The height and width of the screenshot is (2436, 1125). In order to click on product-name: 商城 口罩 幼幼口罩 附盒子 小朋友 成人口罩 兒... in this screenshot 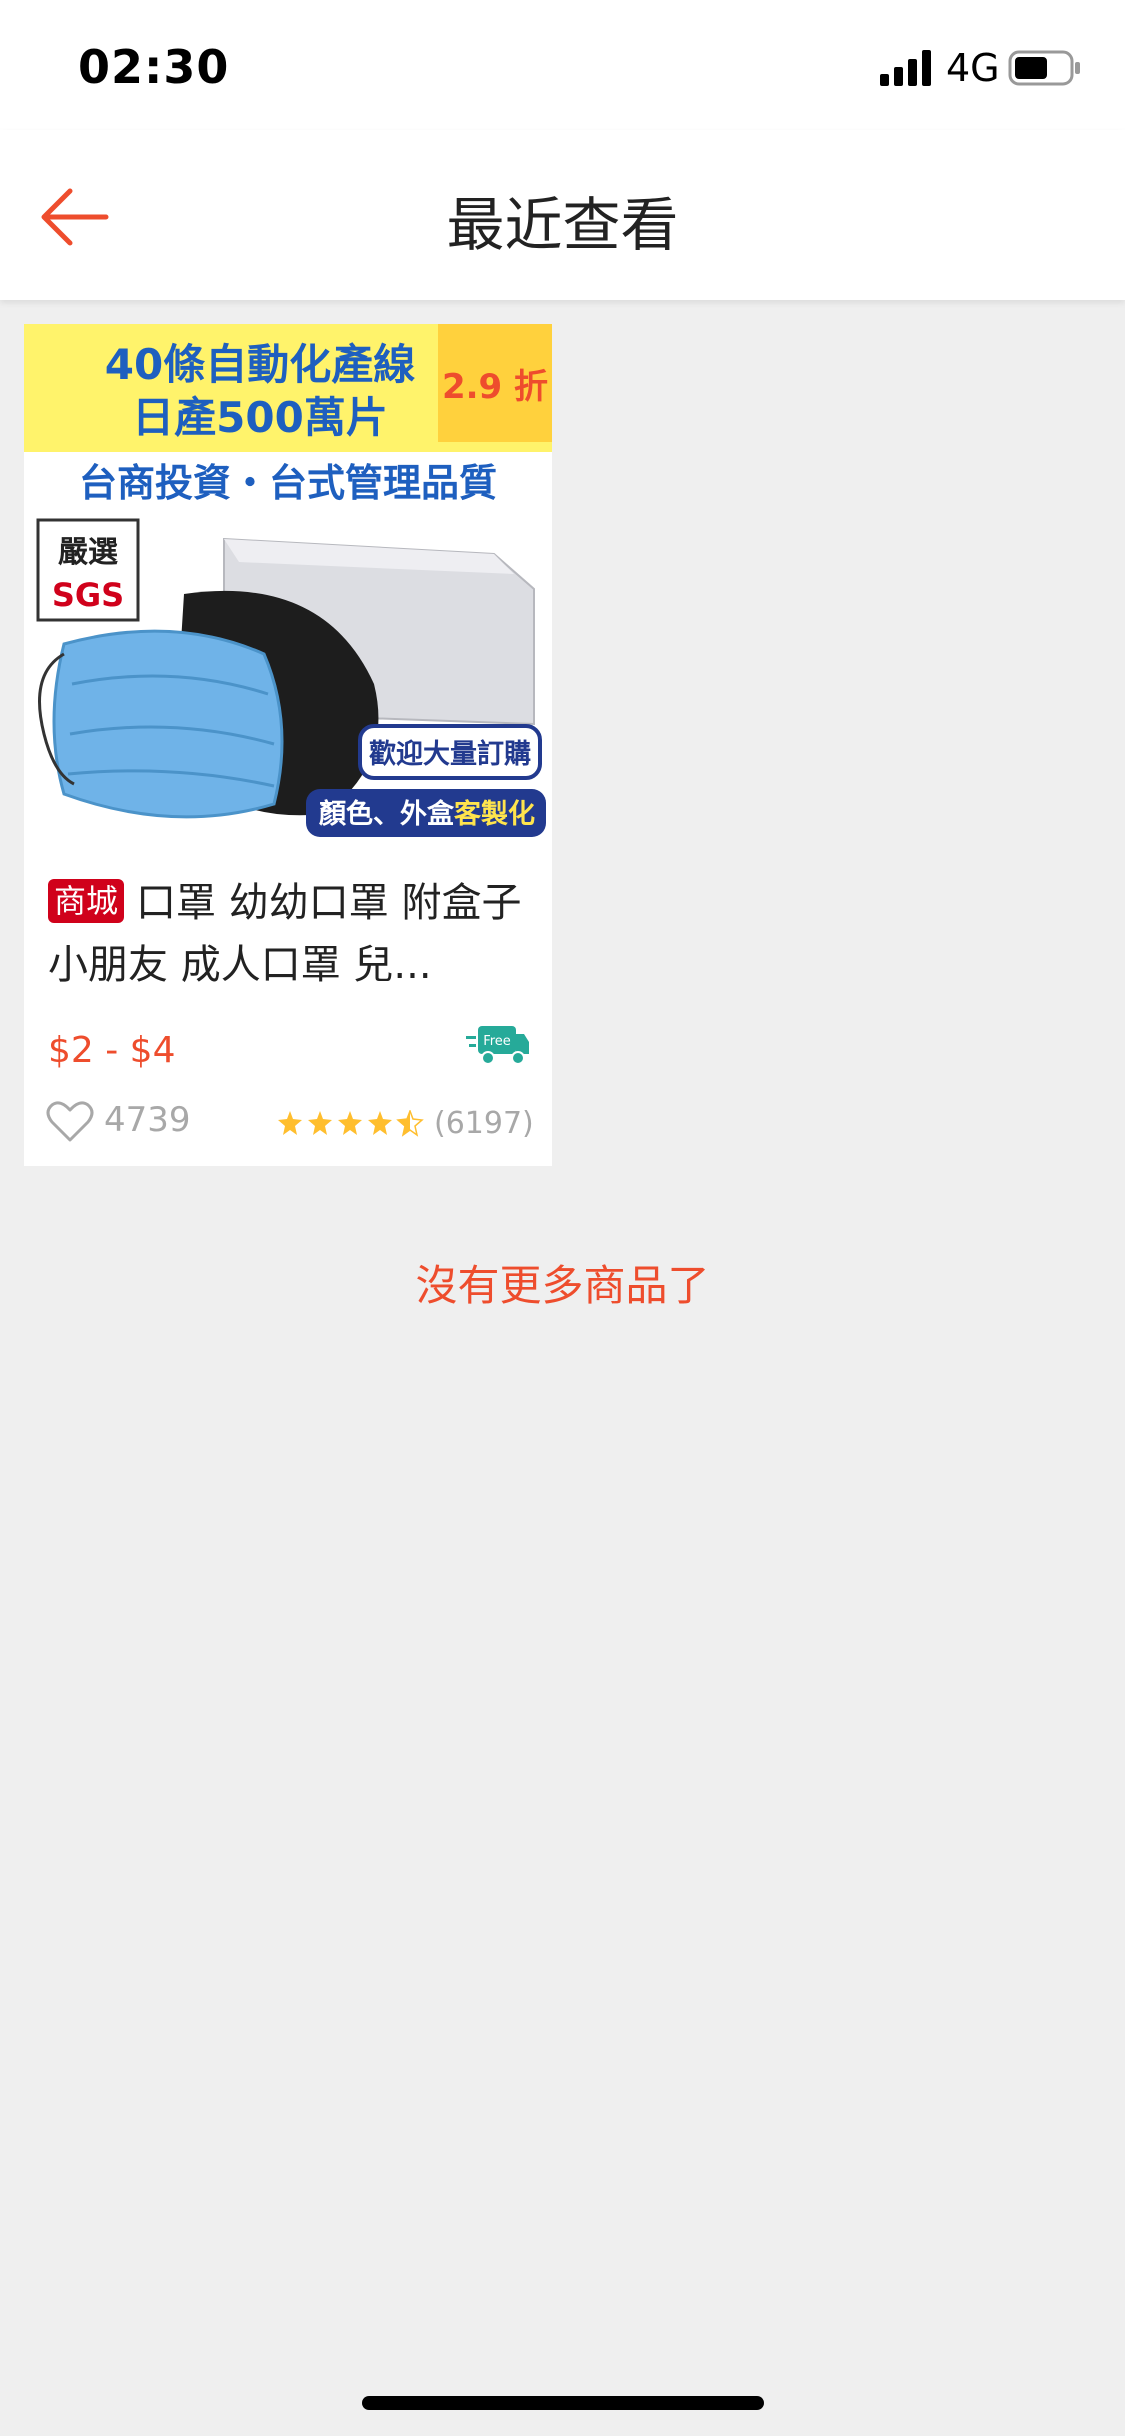, I will do `click(293, 934)`.